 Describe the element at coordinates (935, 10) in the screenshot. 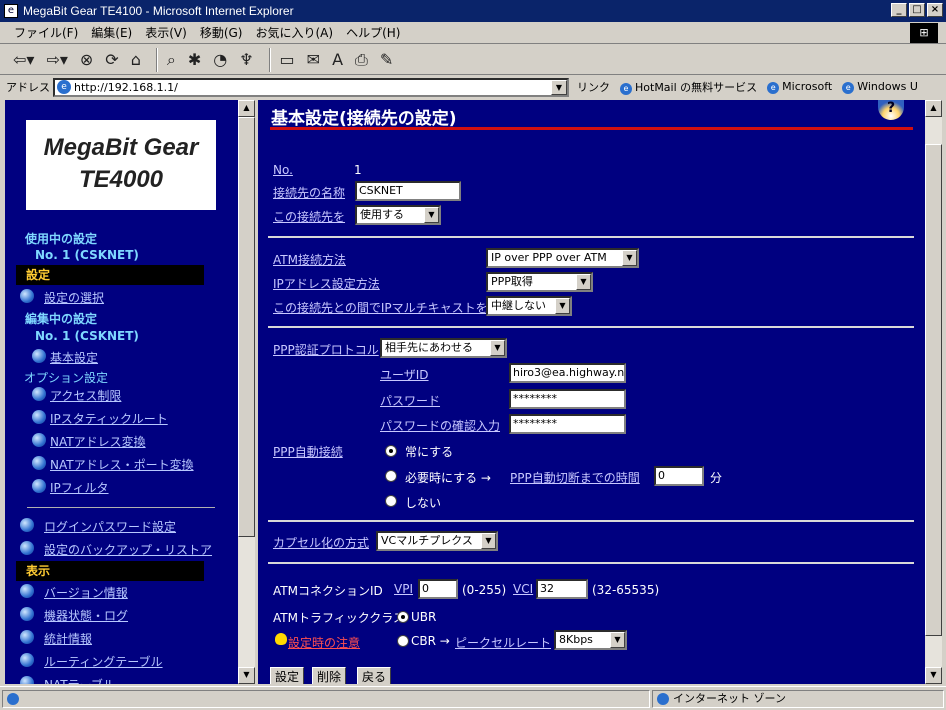

I see `close-button: ×` at that location.